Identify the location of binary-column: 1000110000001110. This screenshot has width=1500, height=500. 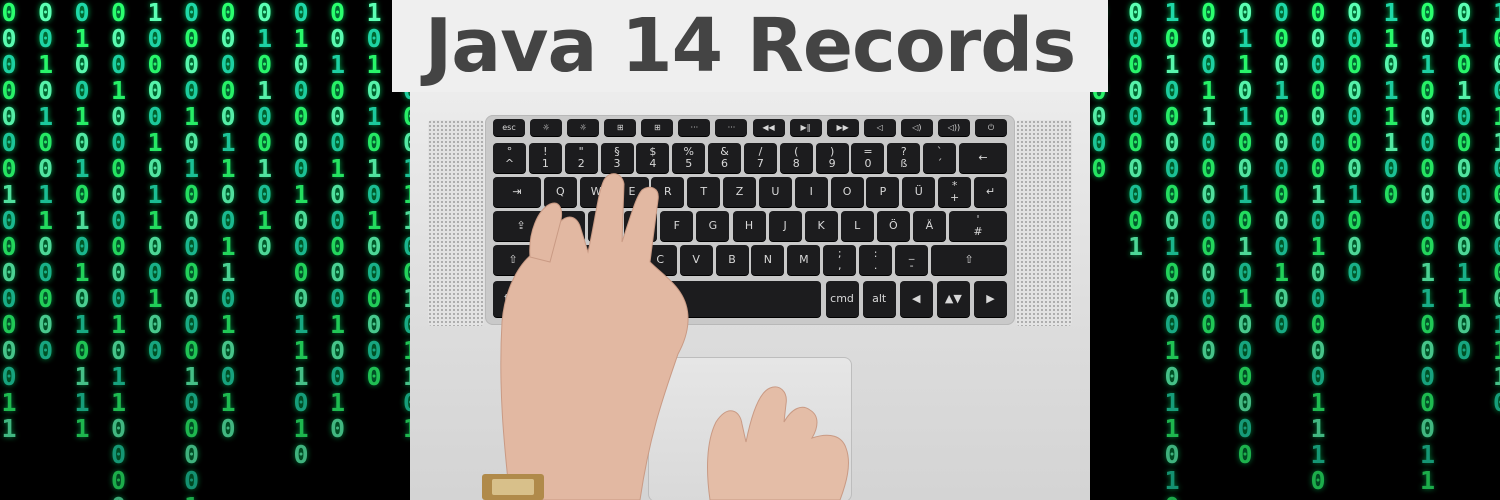
(1493, 208).